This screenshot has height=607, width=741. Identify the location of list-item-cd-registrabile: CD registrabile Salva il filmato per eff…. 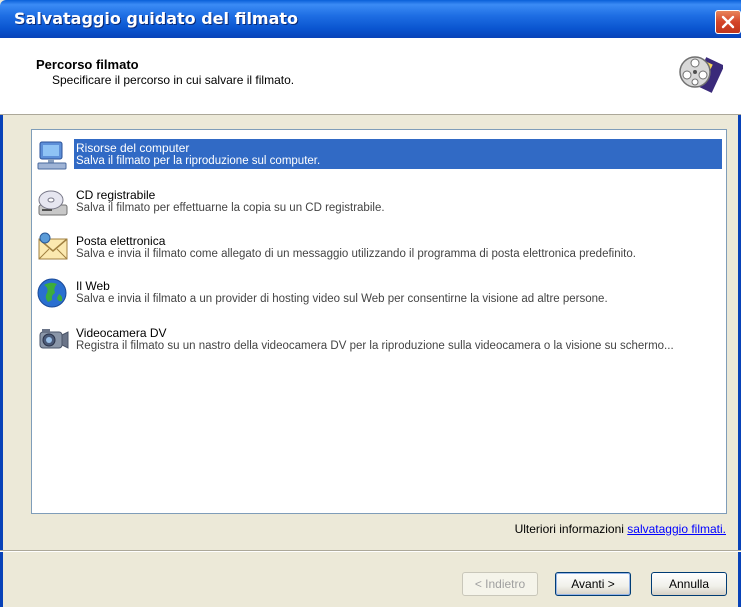
(378, 201).